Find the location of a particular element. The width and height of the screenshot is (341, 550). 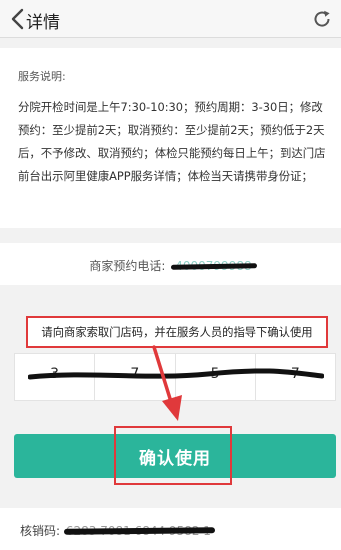

phone-number: 4000799988 is located at coordinates (214, 266).